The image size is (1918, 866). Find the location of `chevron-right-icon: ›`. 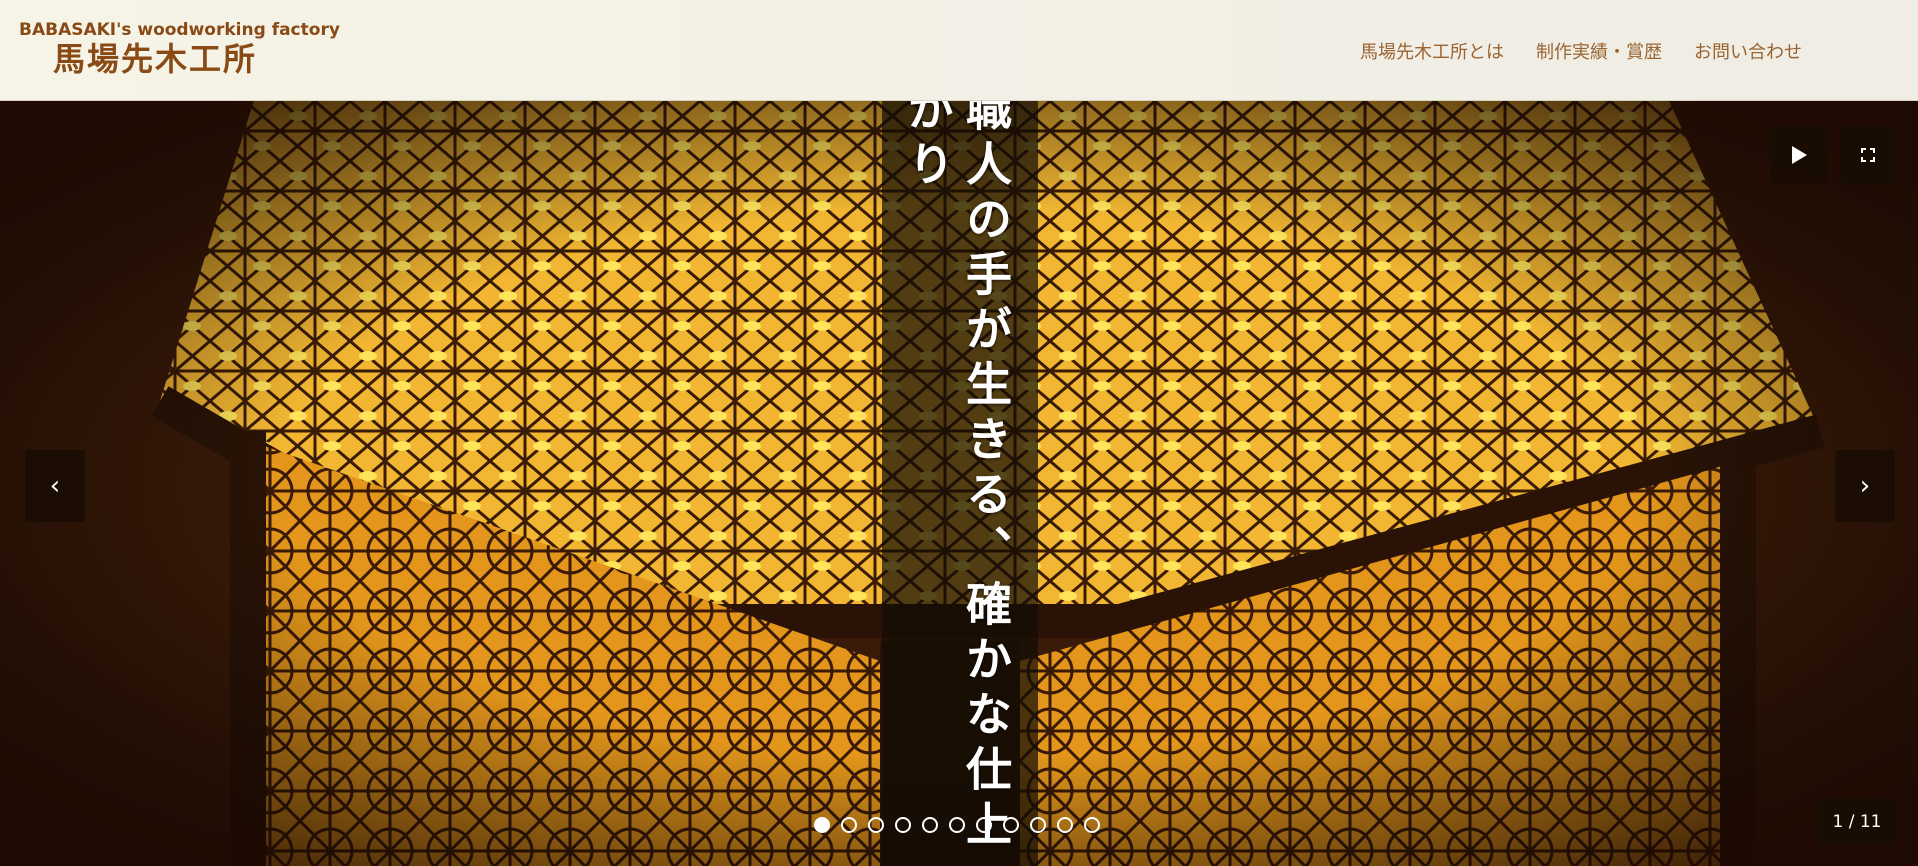

chevron-right-icon: › is located at coordinates (1865, 486).